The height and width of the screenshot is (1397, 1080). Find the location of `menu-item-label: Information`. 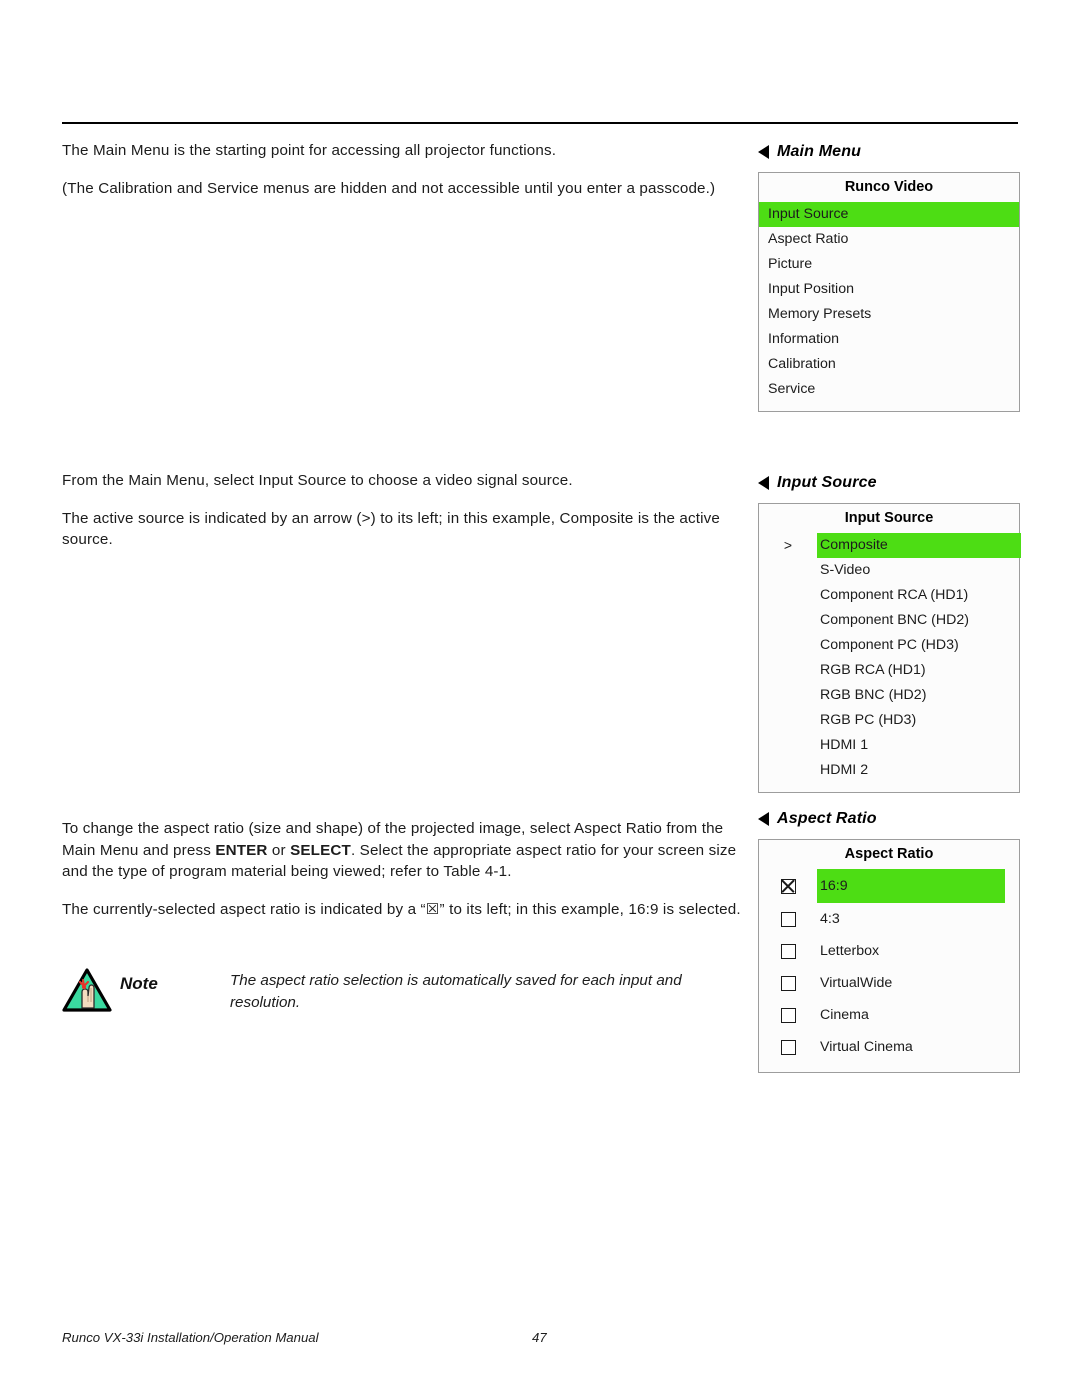

menu-item-label: Information is located at coordinates (803, 339).